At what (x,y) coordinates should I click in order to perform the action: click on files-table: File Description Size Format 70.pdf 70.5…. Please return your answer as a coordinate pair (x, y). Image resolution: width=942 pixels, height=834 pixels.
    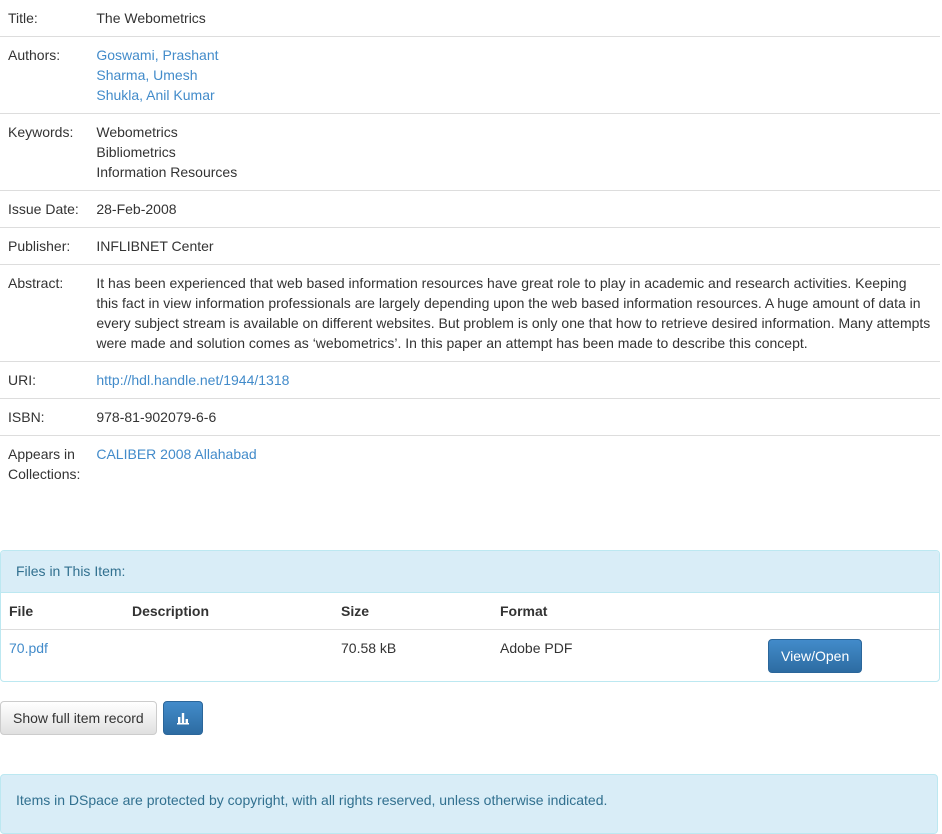
    Looking at the image, I should click on (470, 637).